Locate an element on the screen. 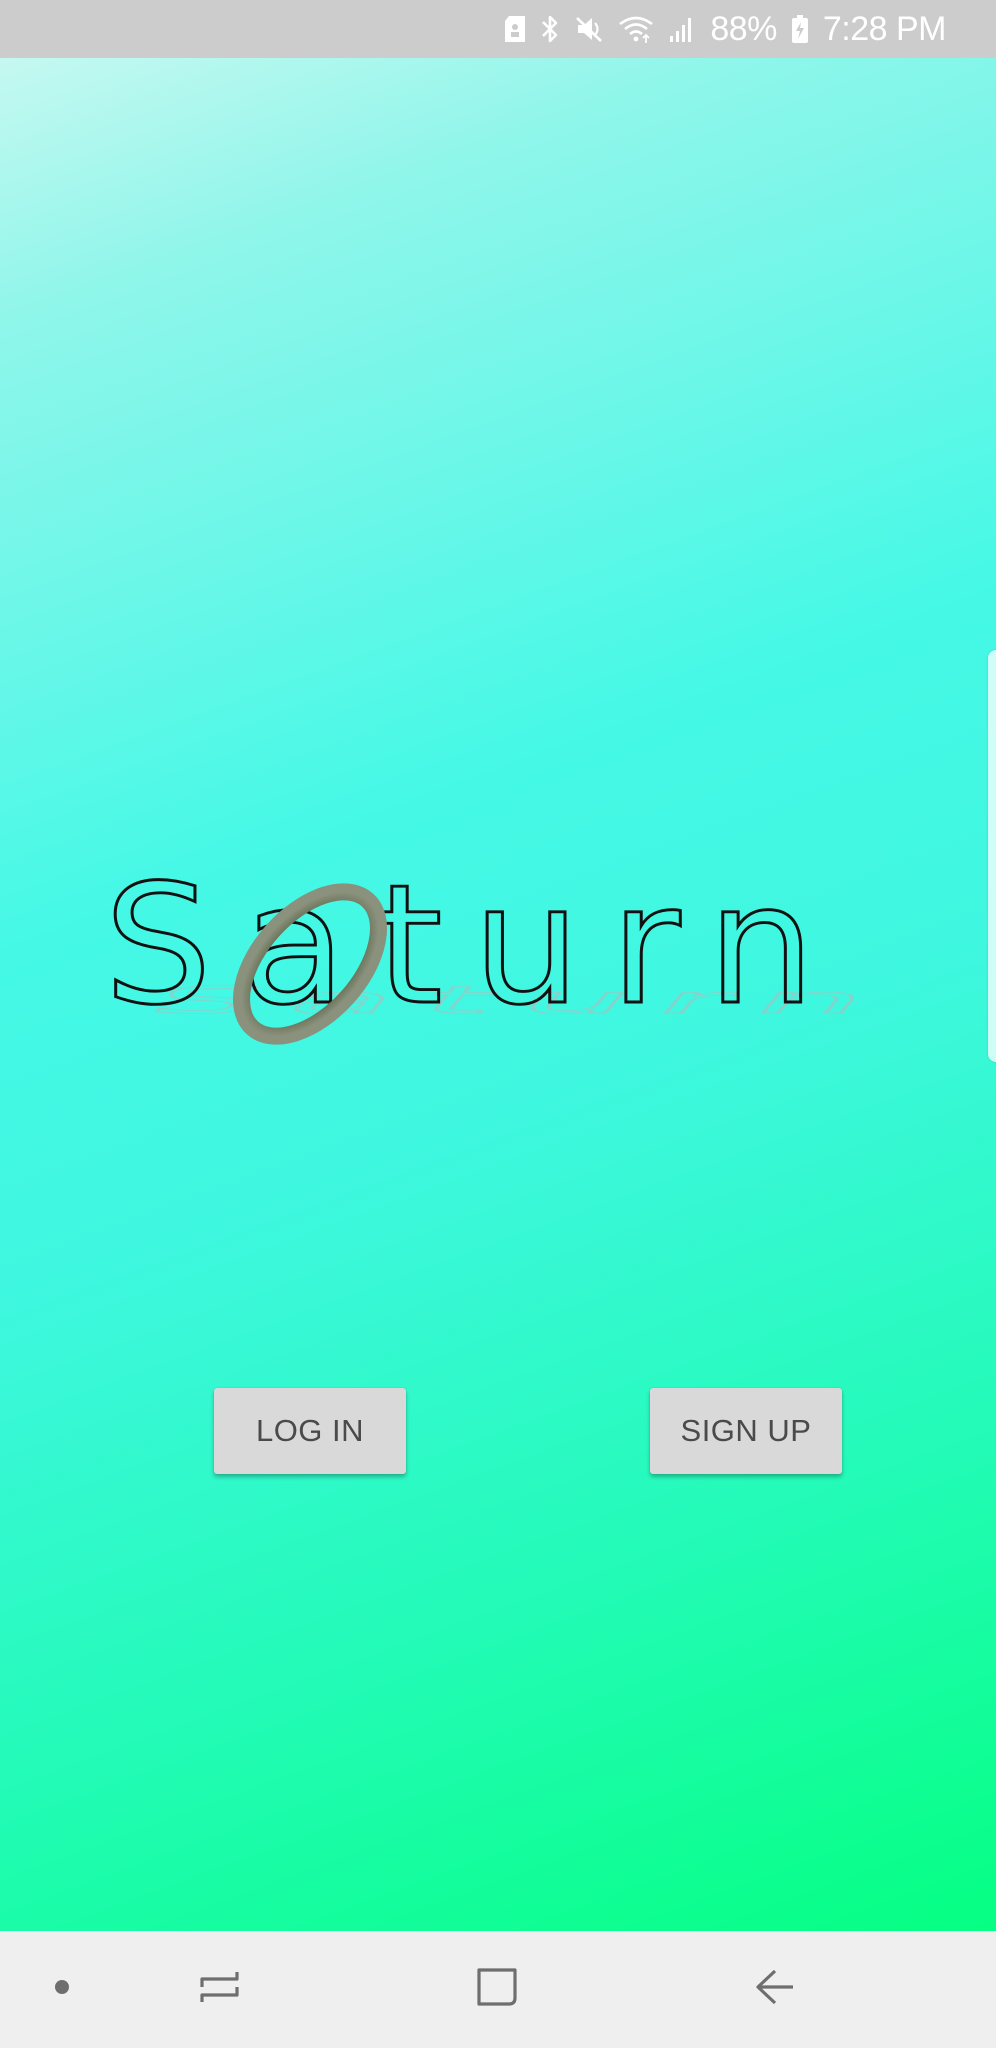 The width and height of the screenshot is (996, 2048). nav-dot-button is located at coordinates (62, 1989).